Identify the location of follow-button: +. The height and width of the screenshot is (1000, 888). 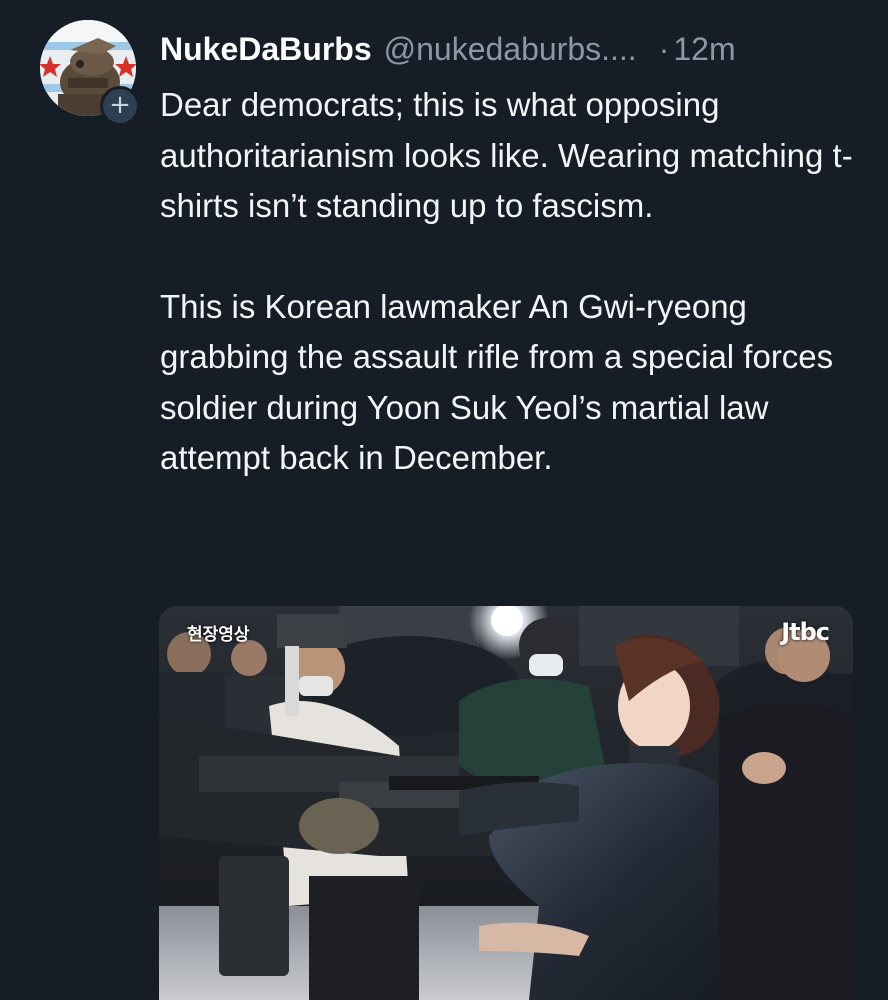
(120, 106).